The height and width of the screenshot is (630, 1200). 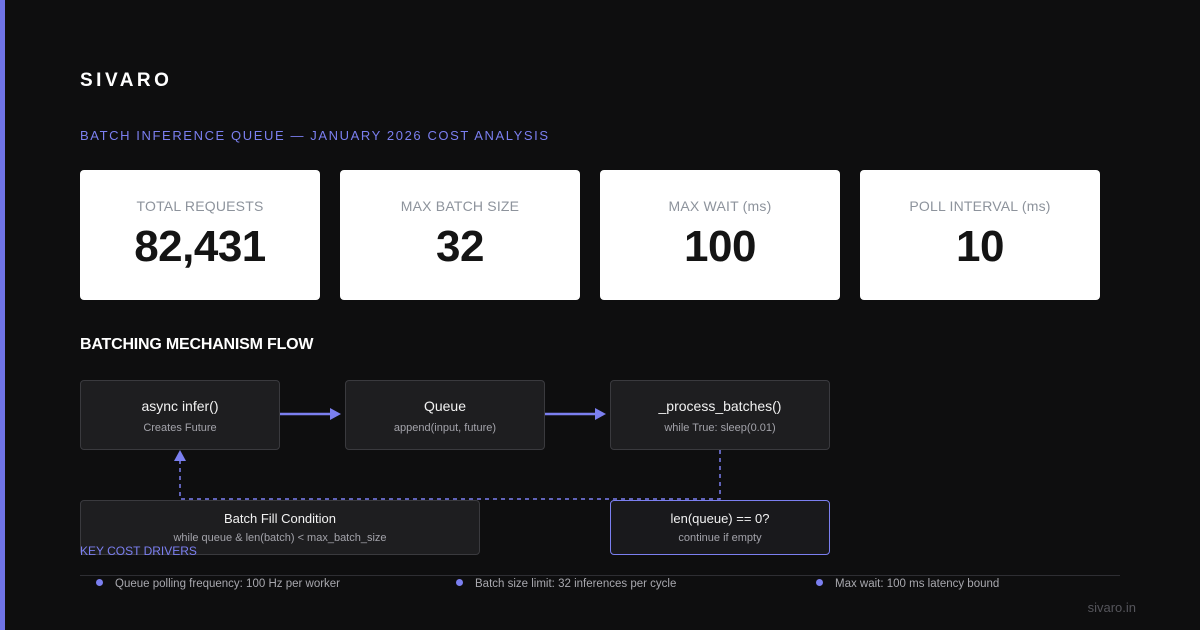 I want to click on node-title: Queue, so click(x=445, y=406).